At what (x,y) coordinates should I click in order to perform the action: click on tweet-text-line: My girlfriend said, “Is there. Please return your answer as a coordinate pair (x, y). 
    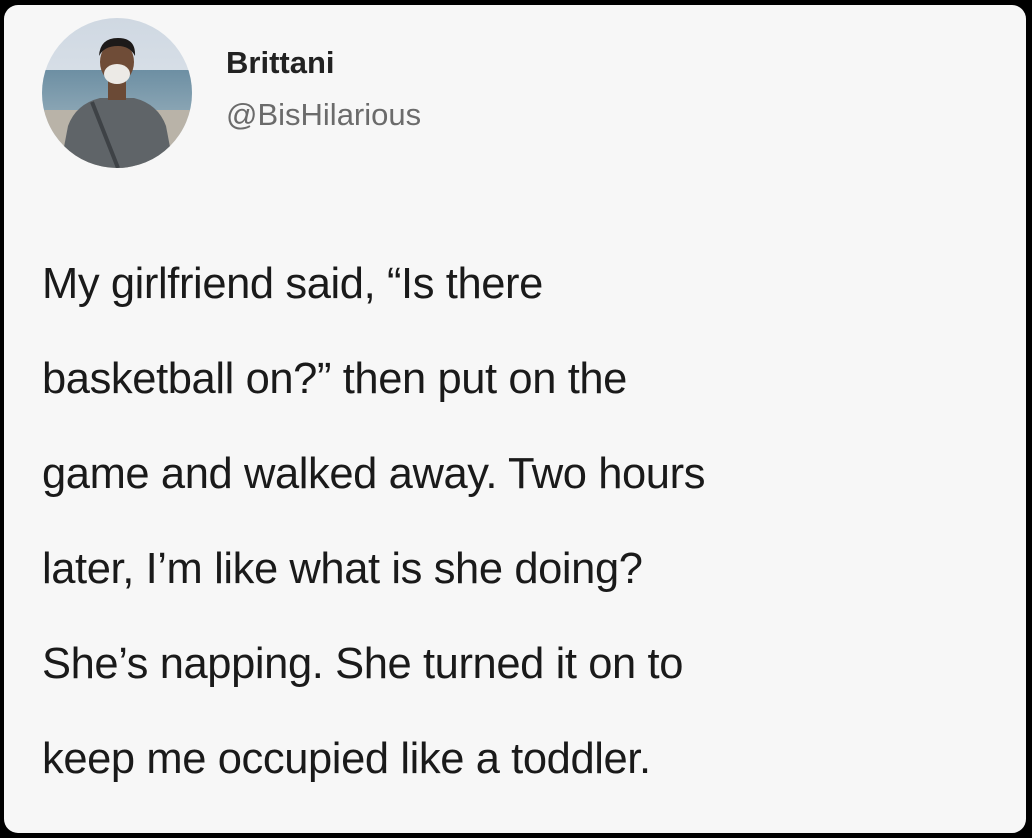
    Looking at the image, I should click on (292, 284).